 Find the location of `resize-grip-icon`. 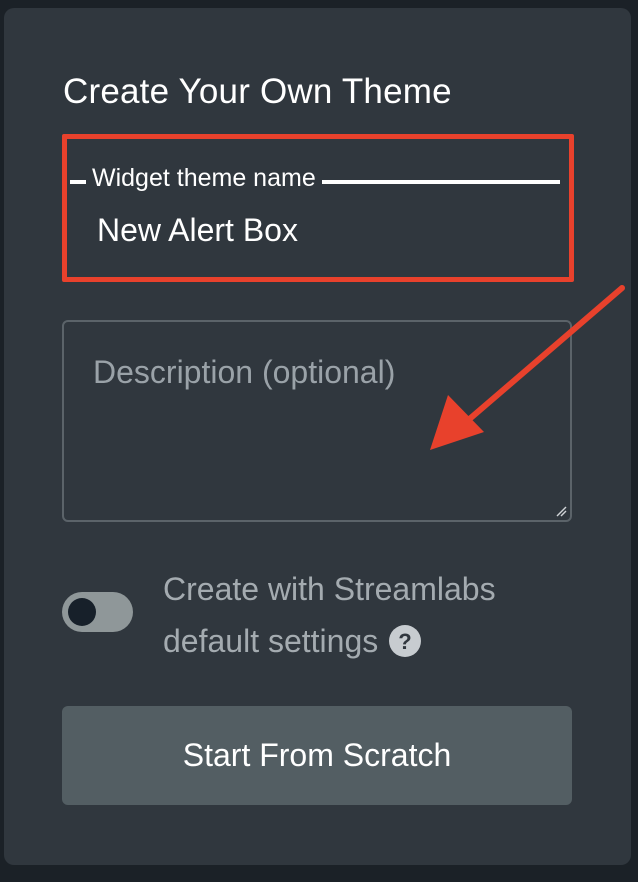

resize-grip-icon is located at coordinates (561, 511).